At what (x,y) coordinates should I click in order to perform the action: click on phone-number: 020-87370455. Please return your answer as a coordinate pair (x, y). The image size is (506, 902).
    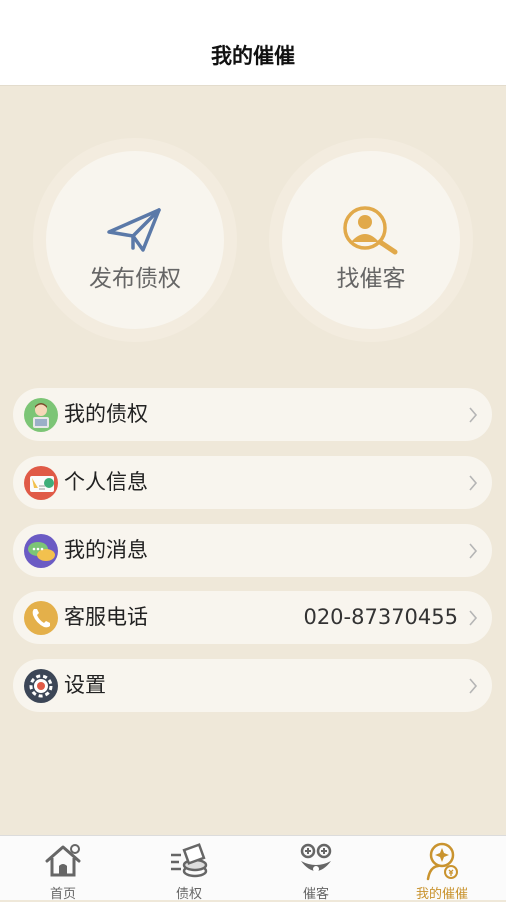
    Looking at the image, I should click on (380, 617).